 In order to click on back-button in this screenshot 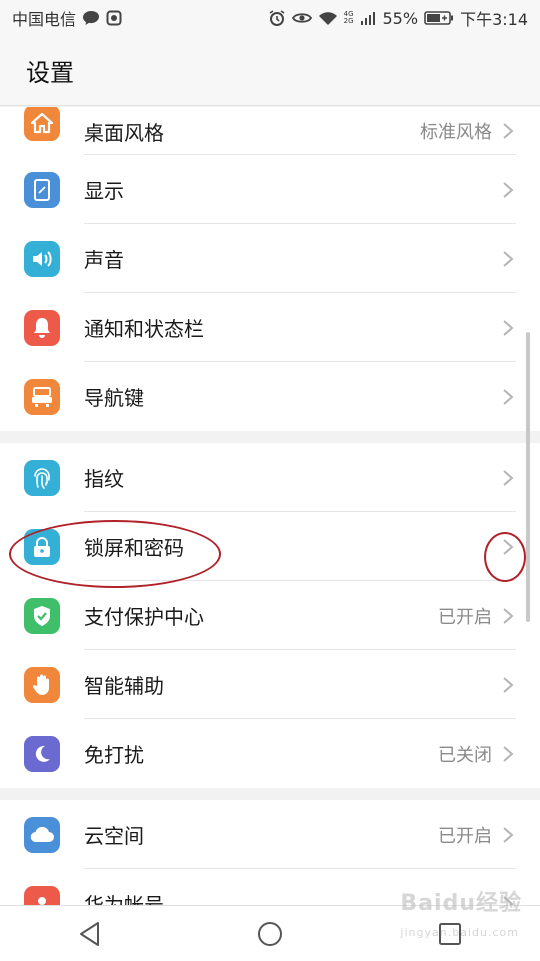, I will do `click(90, 934)`.